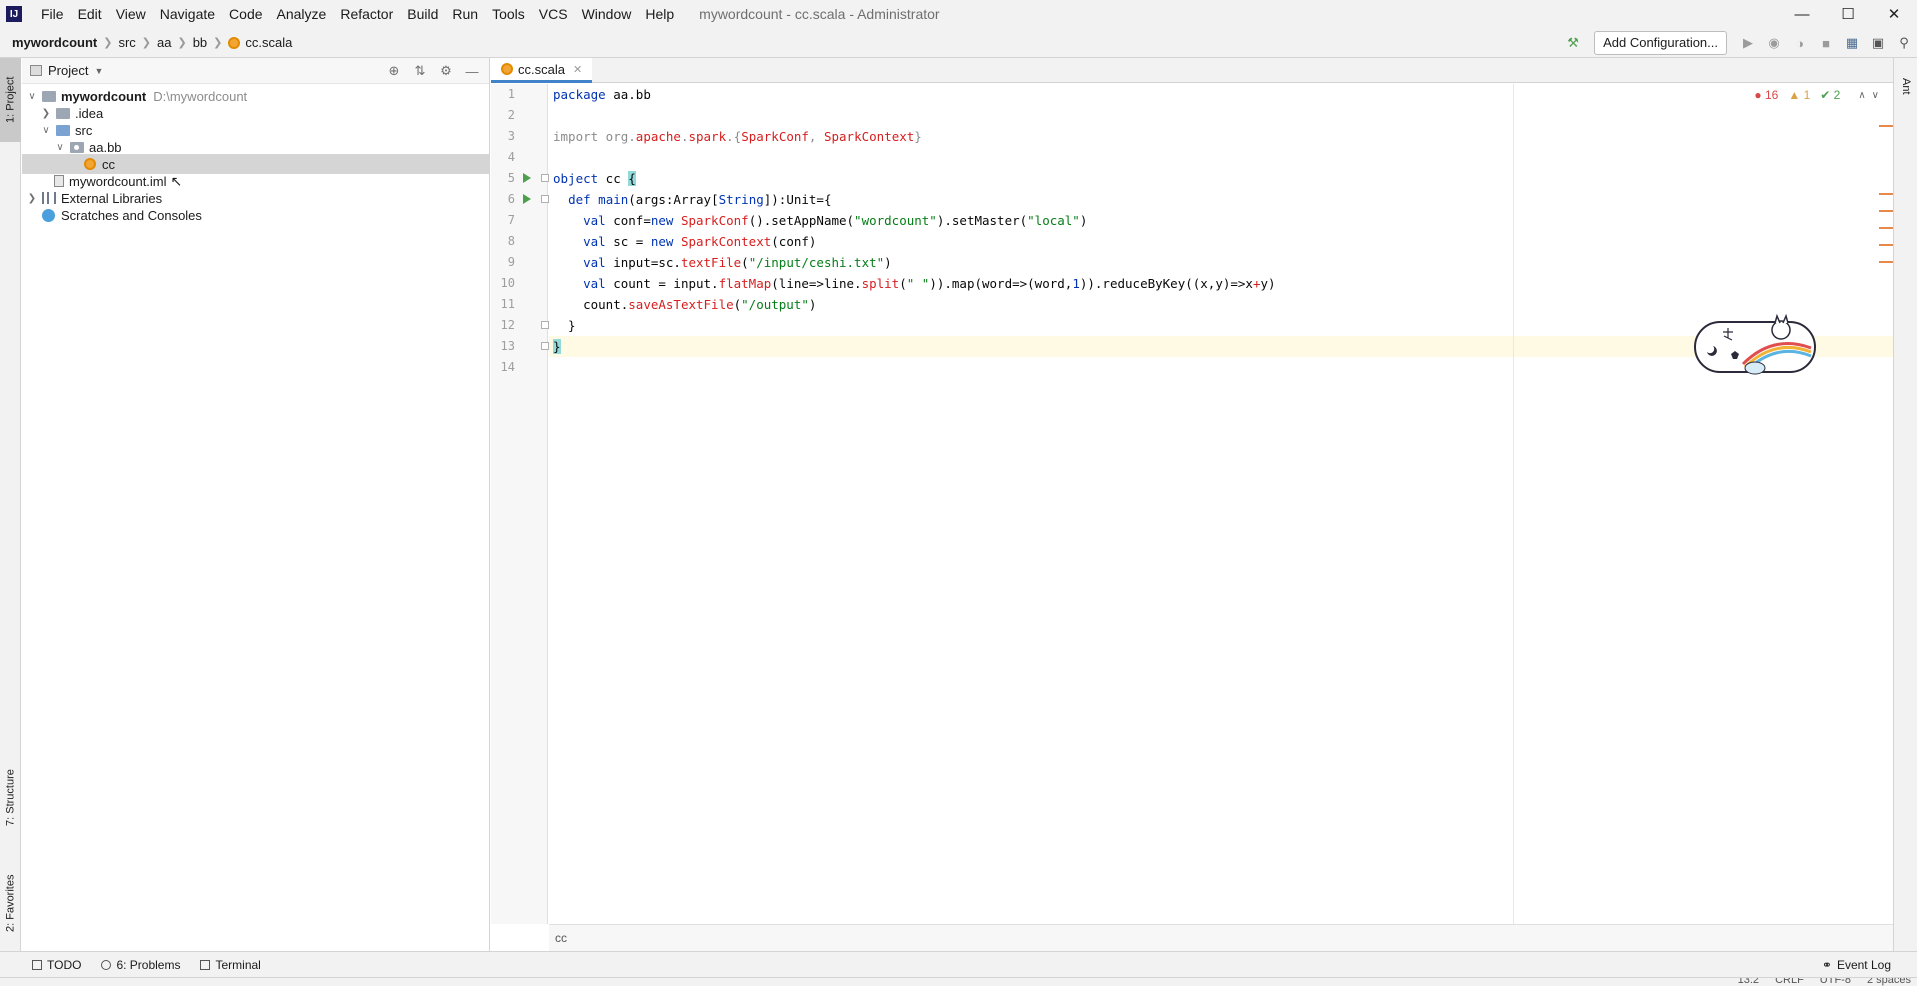 The image size is (1917, 986). Describe the element at coordinates (1875, 95) in the screenshot. I see `next-highlight-icon: ∨` at that location.